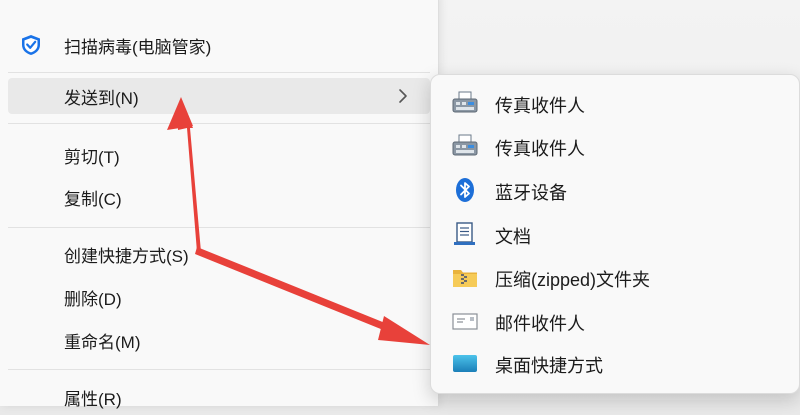  What do you see at coordinates (464, 233) in the screenshot?
I see `document-icon` at bounding box center [464, 233].